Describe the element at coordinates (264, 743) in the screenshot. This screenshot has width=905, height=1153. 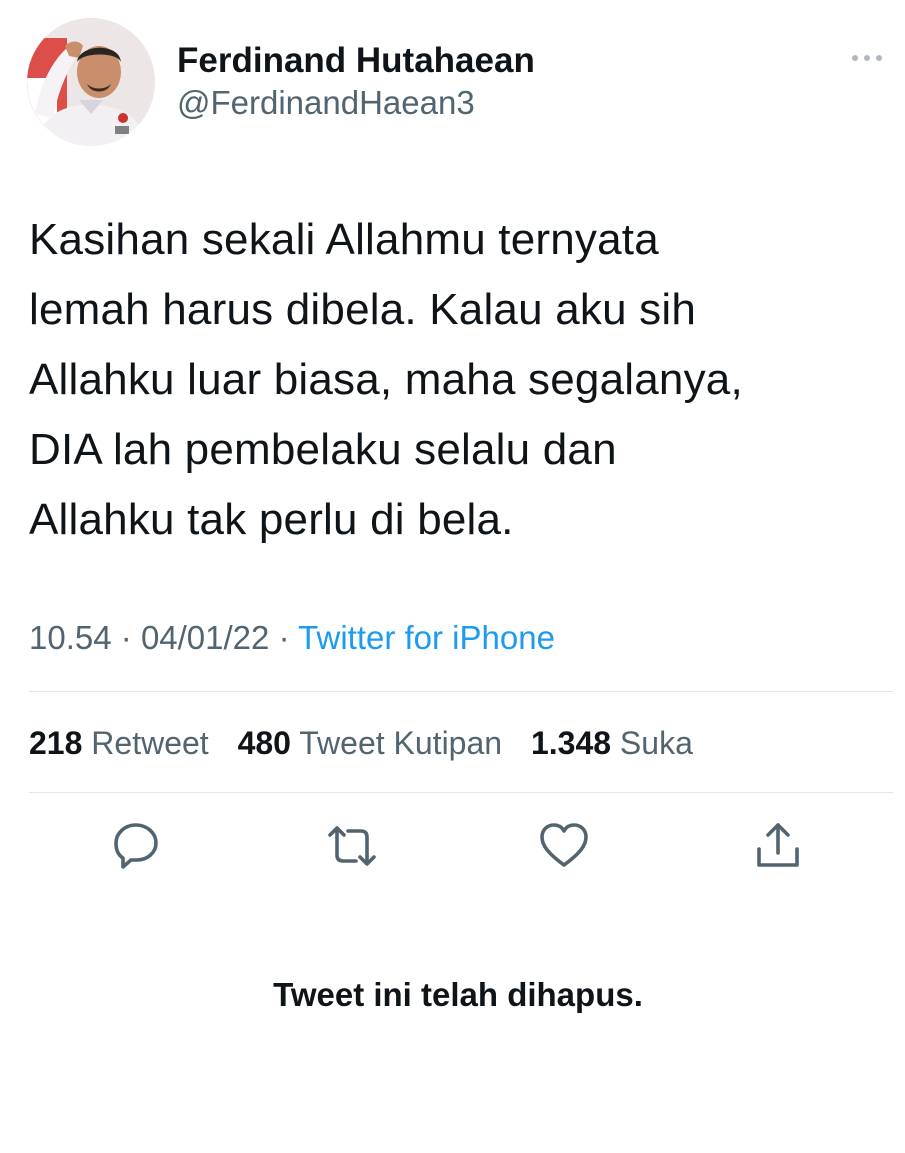
I see `quotes-count: 480` at that location.